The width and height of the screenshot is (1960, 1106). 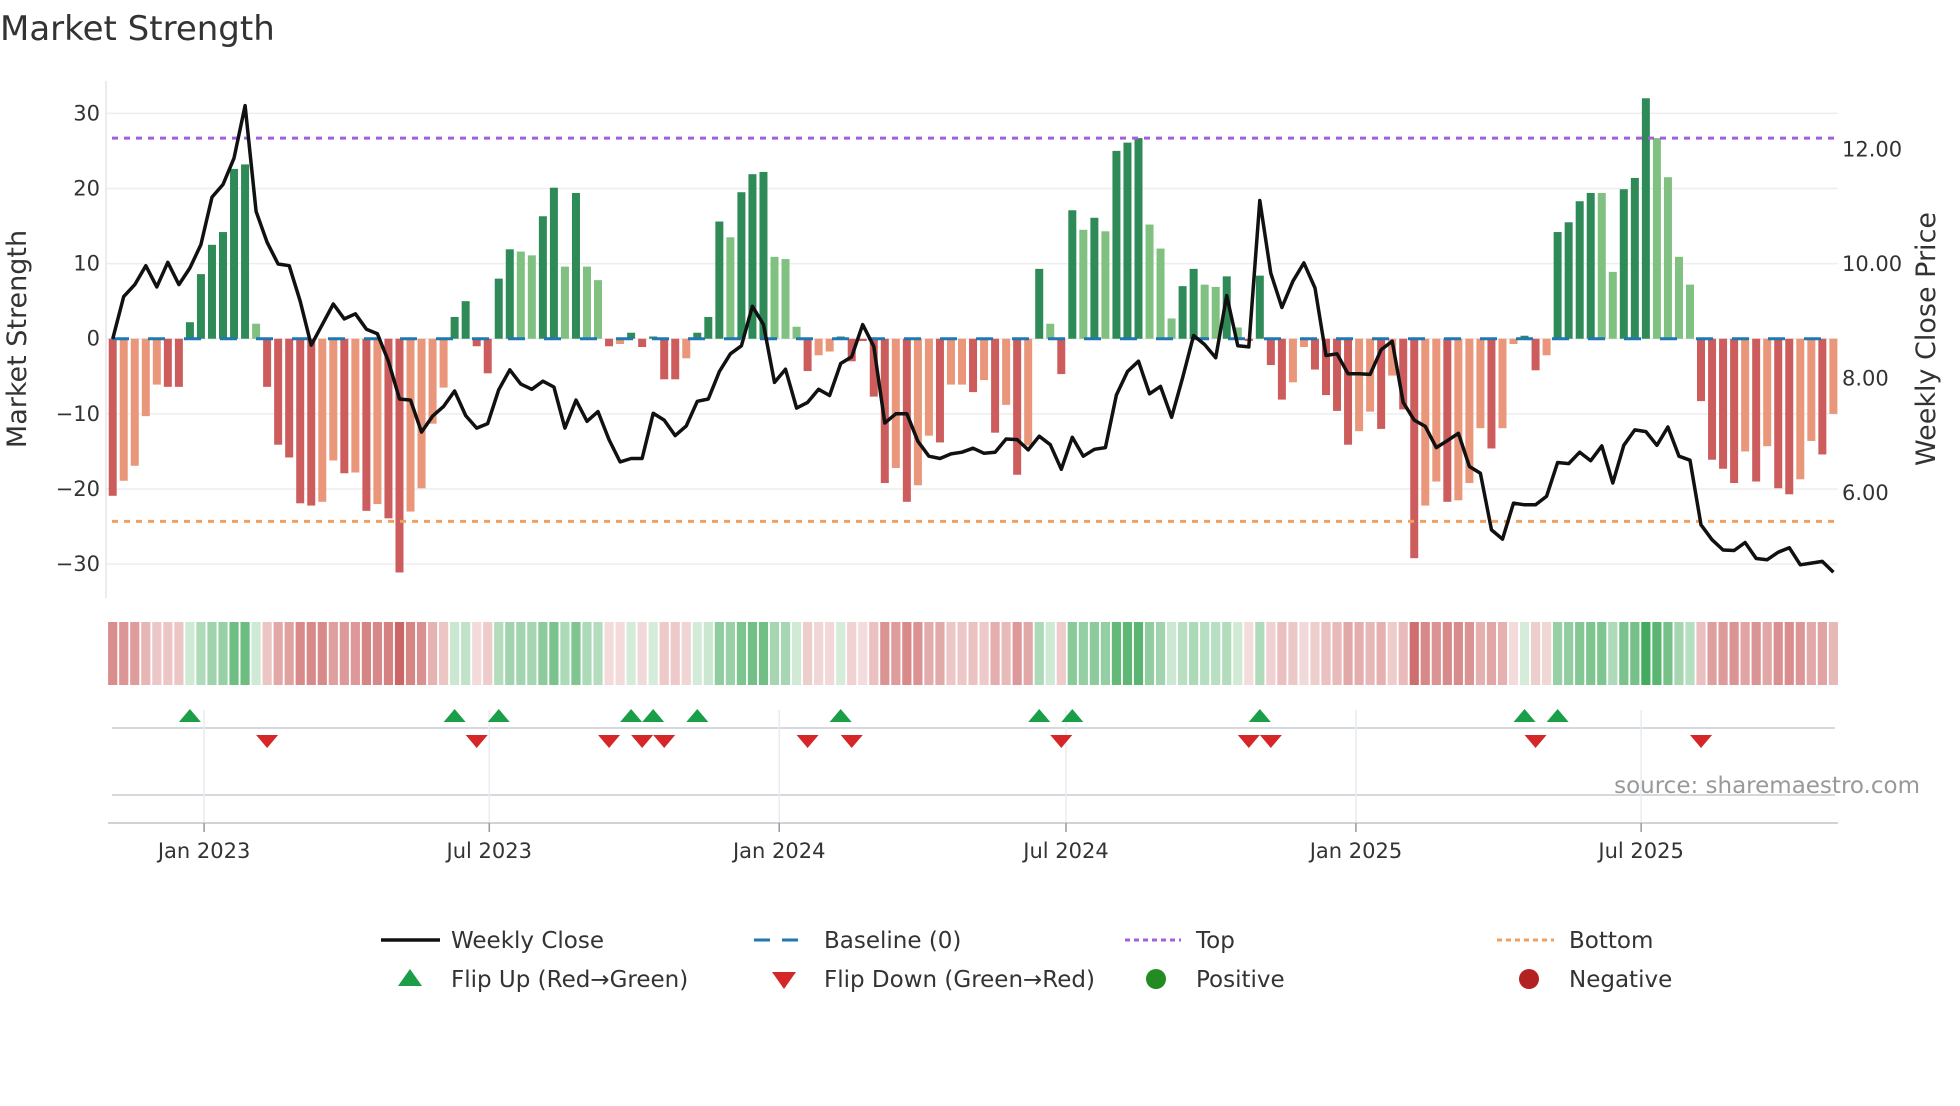 What do you see at coordinates (93, 339) in the screenshot?
I see `y-tick-label: 0` at bounding box center [93, 339].